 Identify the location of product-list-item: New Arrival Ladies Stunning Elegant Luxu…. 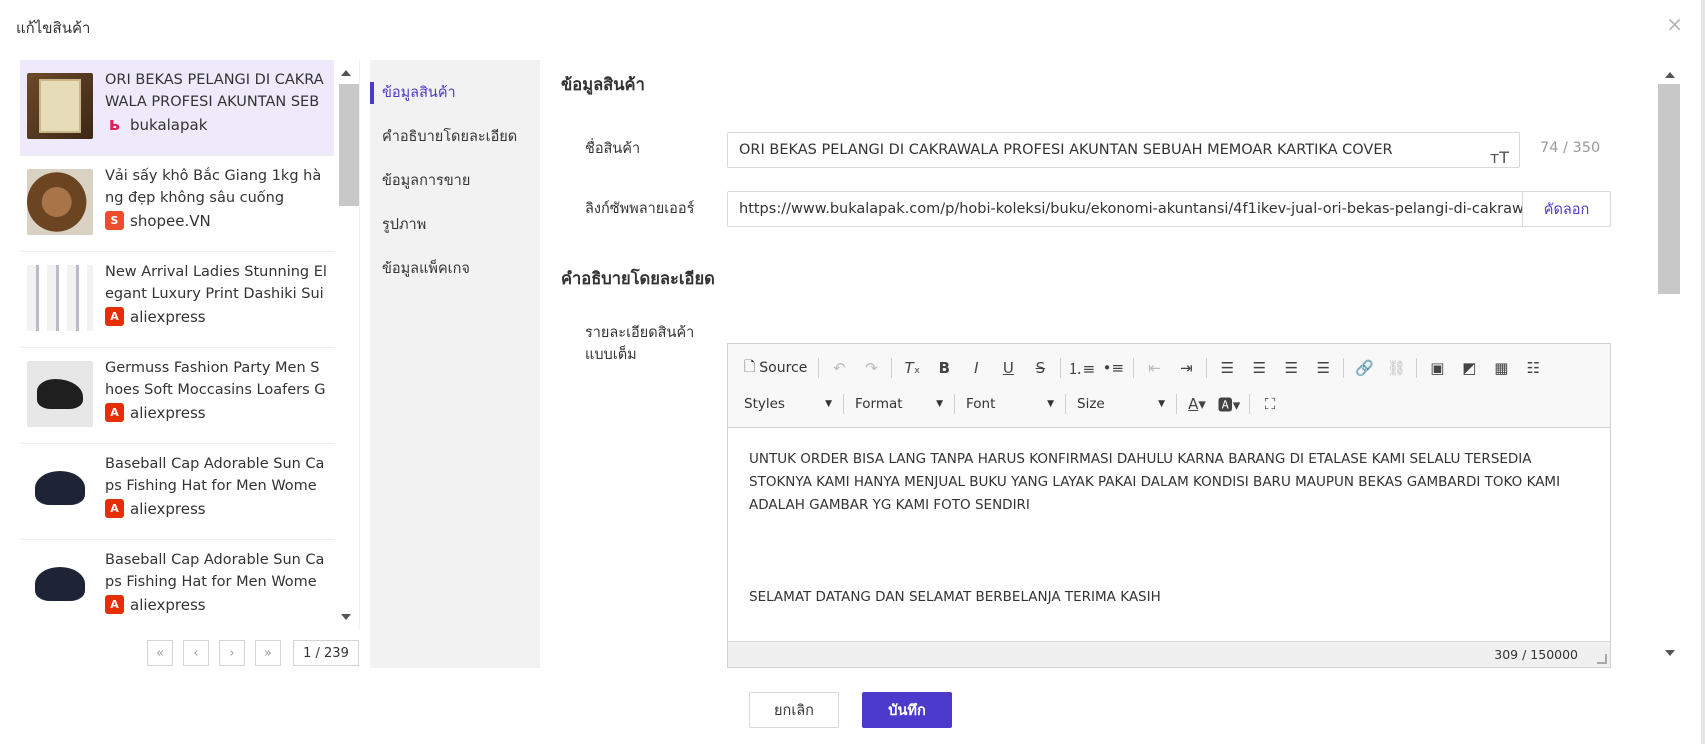
(177, 300).